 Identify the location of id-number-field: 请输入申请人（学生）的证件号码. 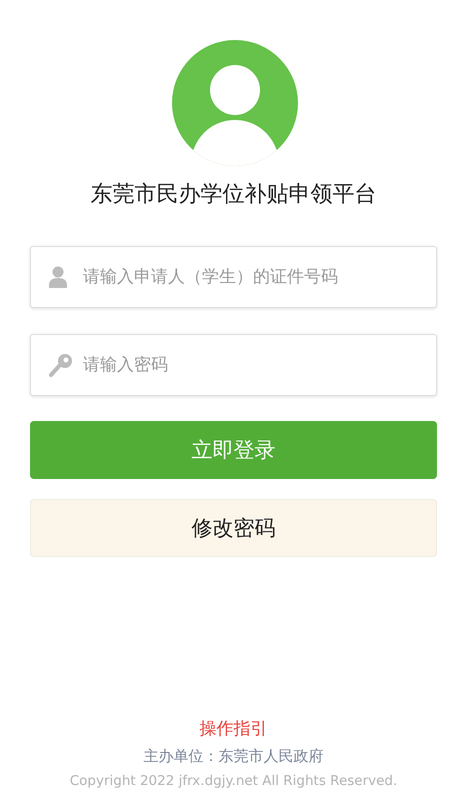
(233, 277).